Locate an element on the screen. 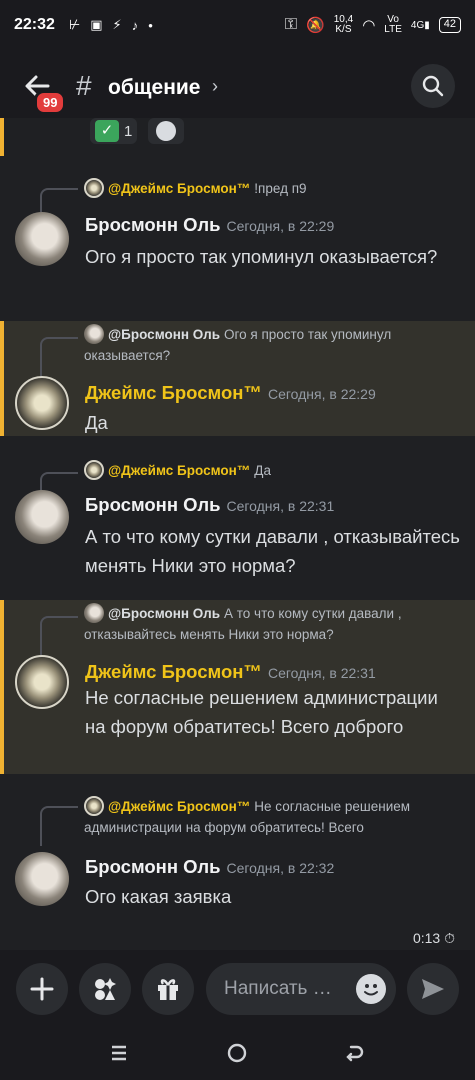  reply-preview: @Джеймс Бросмон™ Да is located at coordinates (272, 470).